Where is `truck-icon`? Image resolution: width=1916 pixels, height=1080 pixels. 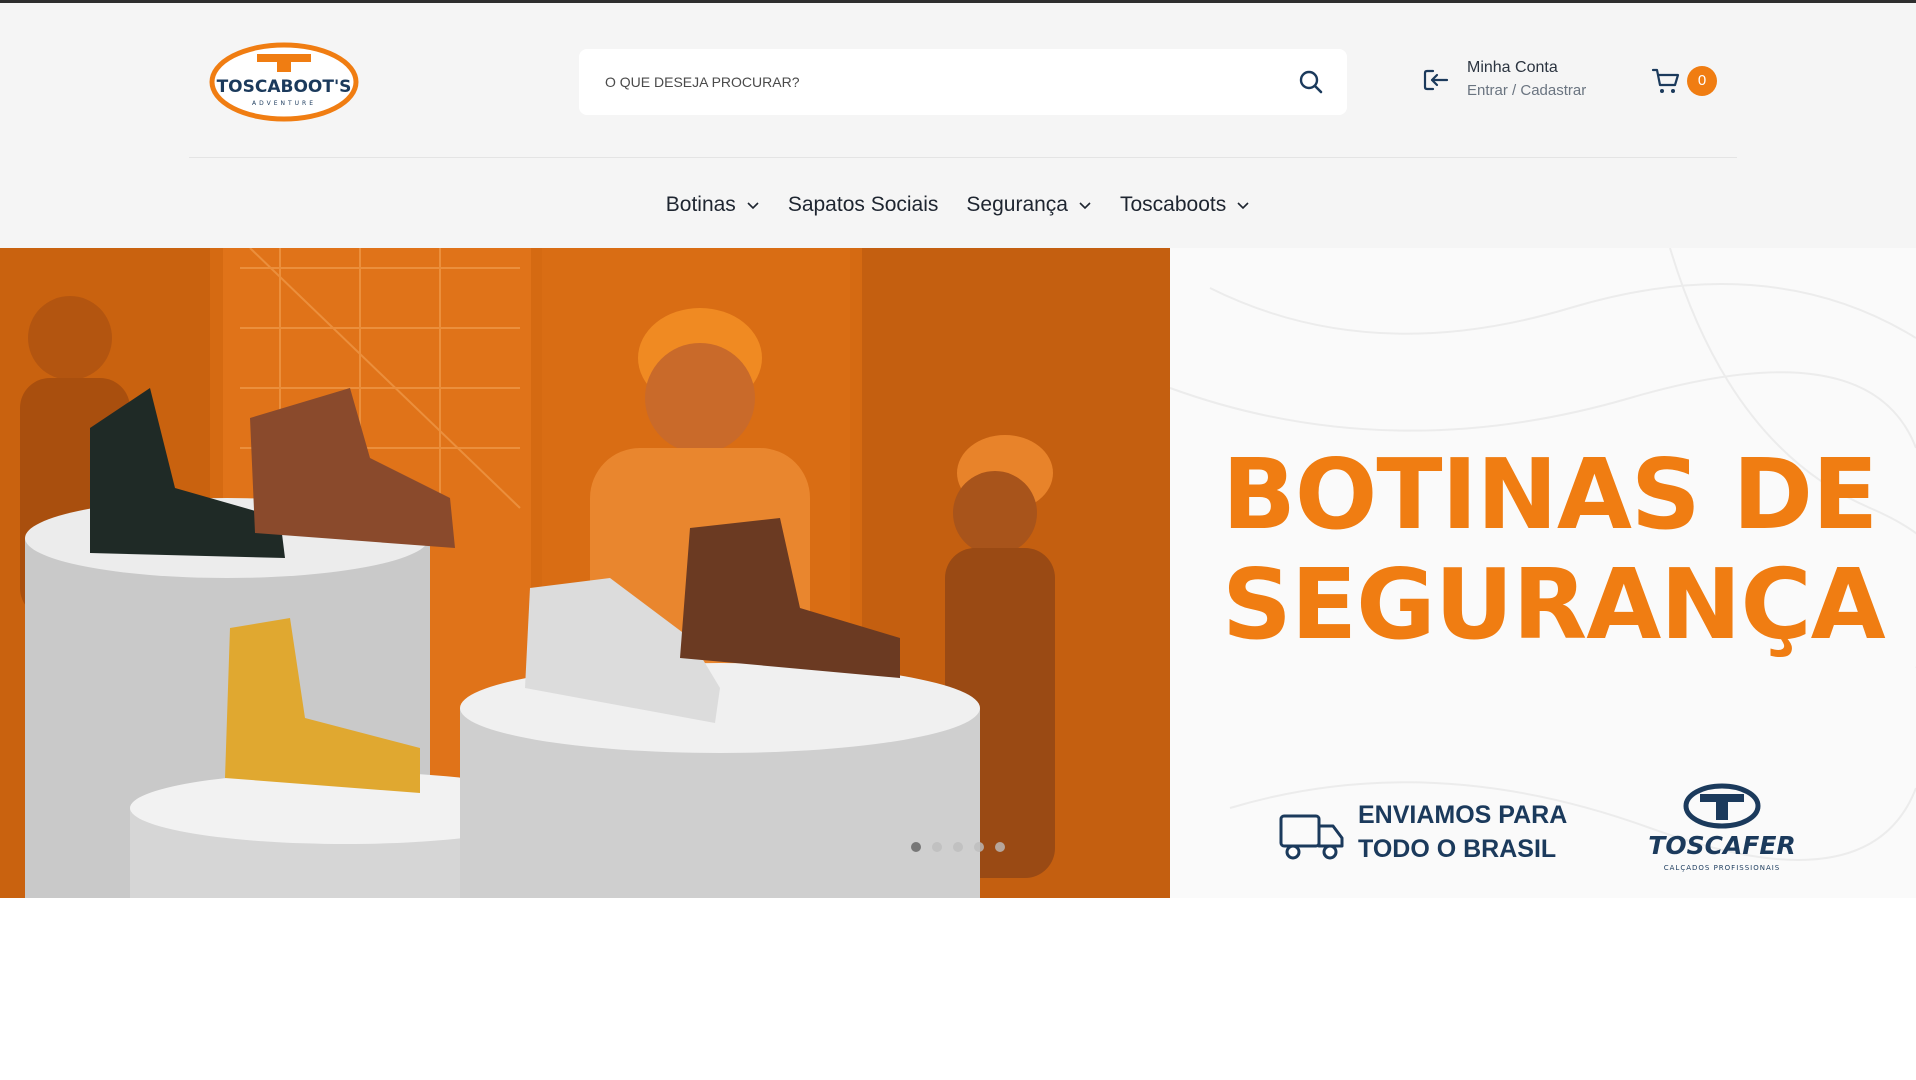
truck-icon is located at coordinates (1311, 837).